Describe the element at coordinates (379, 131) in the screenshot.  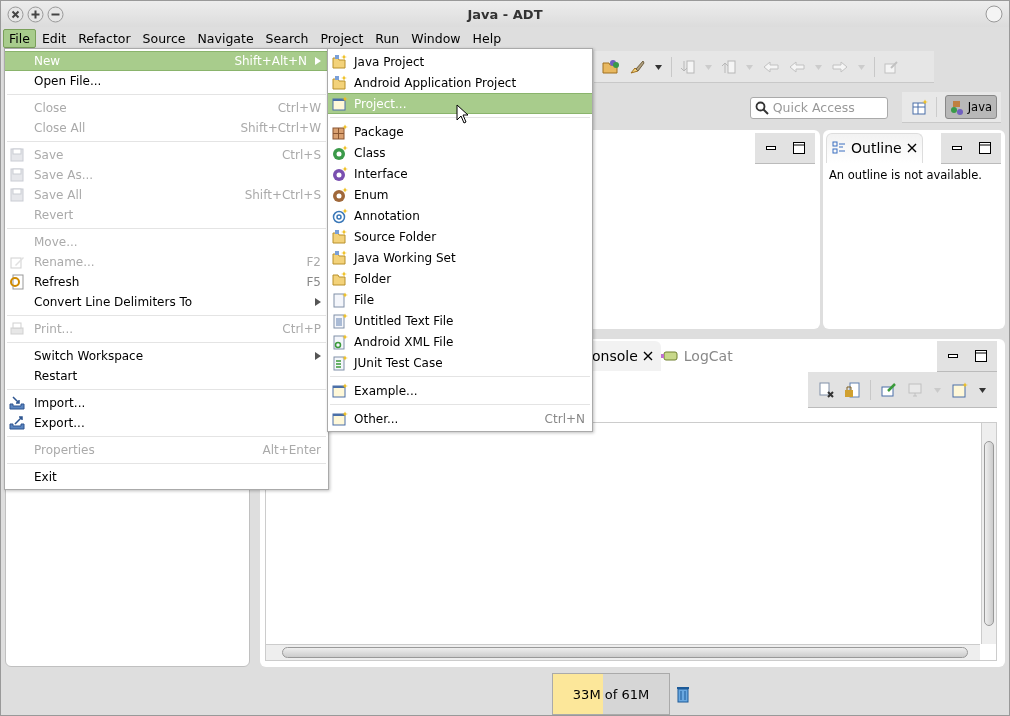
I see `menu-item-label: Package` at that location.